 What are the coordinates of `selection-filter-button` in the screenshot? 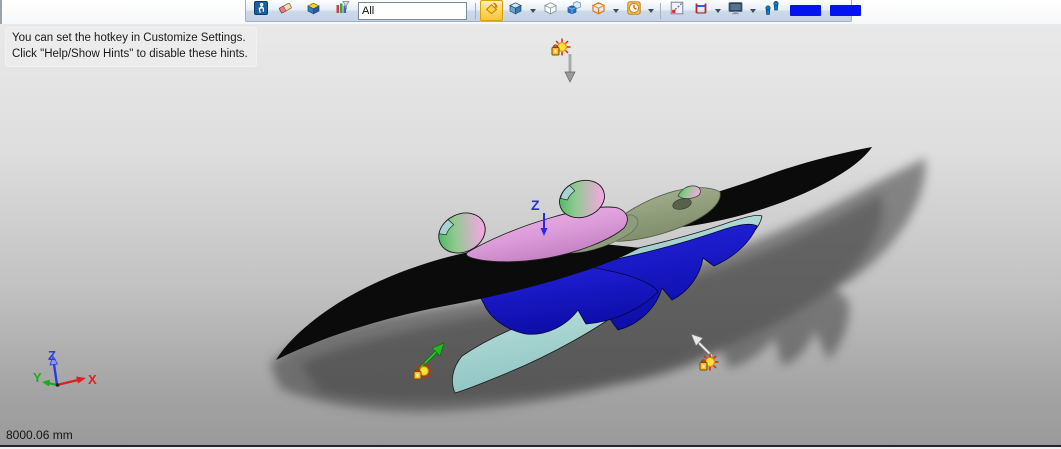 It's located at (341, 10).